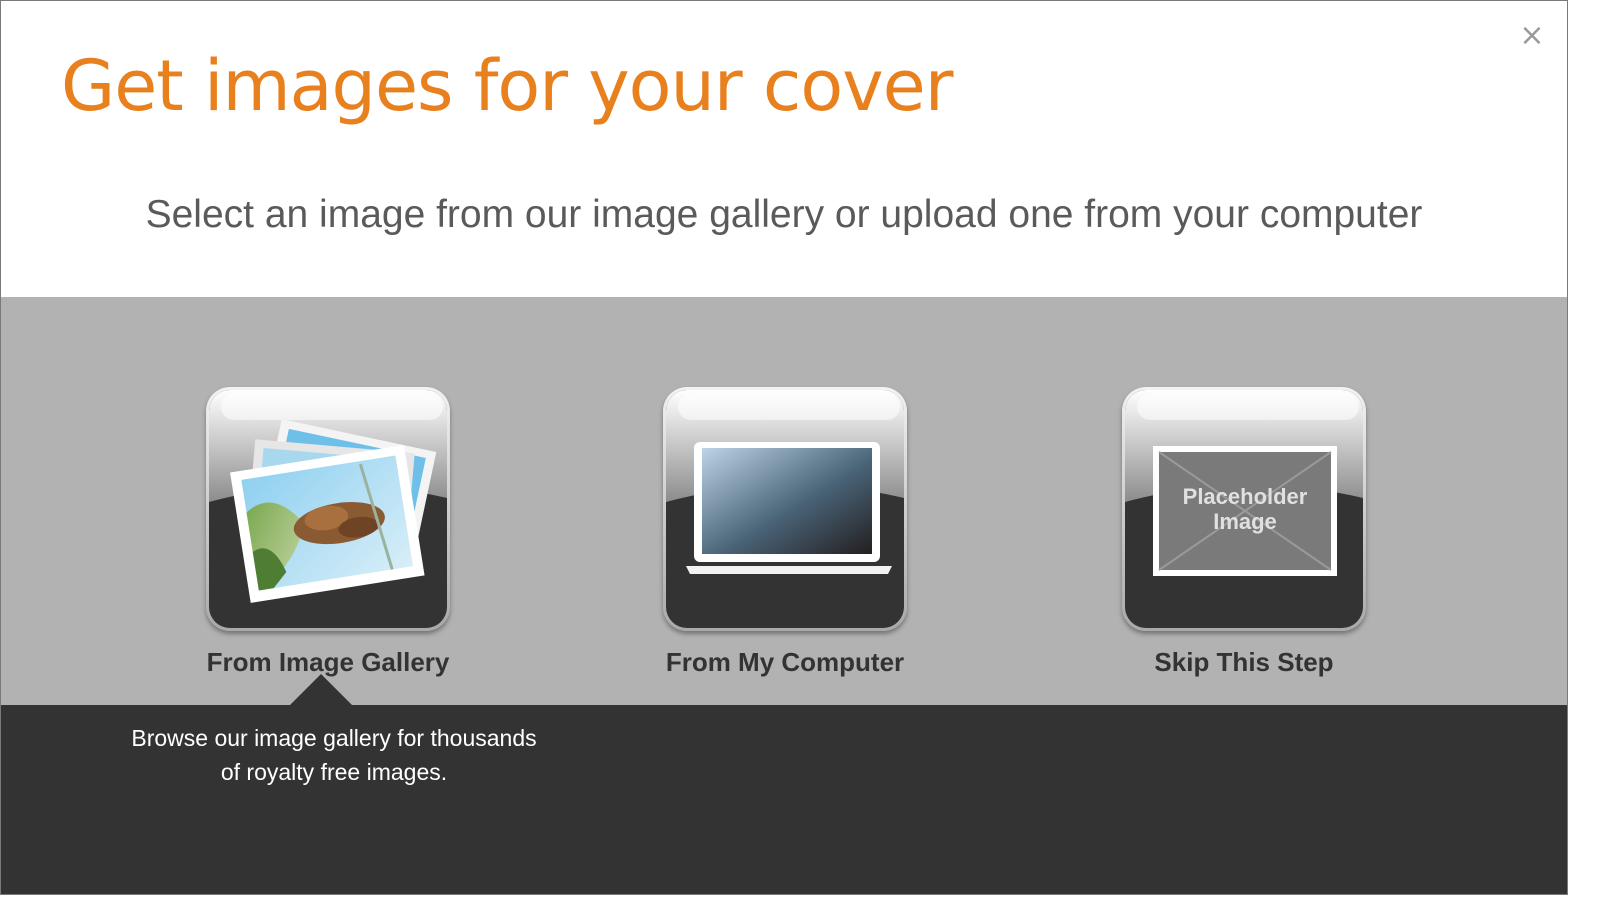  What do you see at coordinates (507, 86) in the screenshot?
I see `page-title: Get images for your cover` at bounding box center [507, 86].